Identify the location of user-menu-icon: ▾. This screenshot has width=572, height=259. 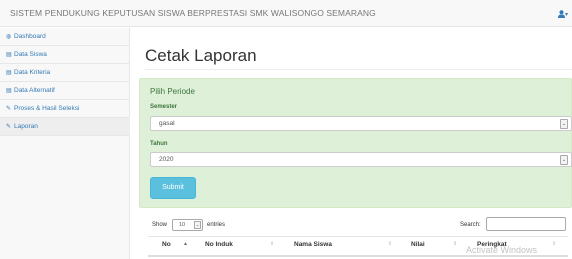
(565, 14).